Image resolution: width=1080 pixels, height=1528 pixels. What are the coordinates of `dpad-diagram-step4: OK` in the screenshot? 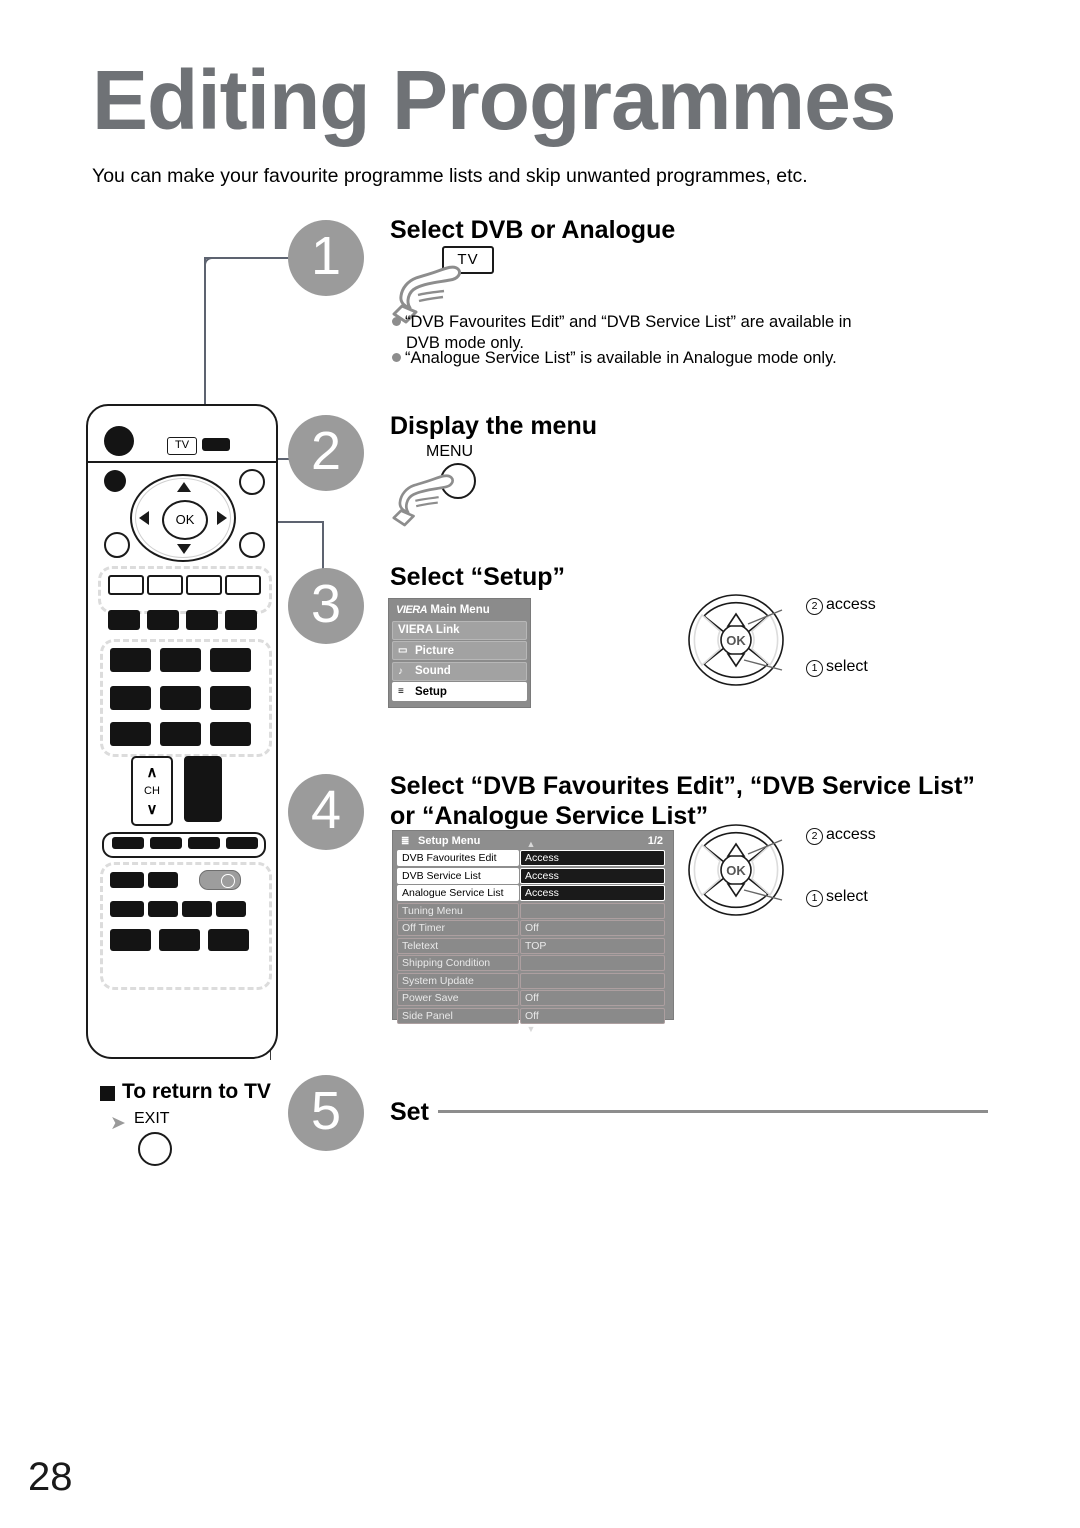 It's located at (736, 870).